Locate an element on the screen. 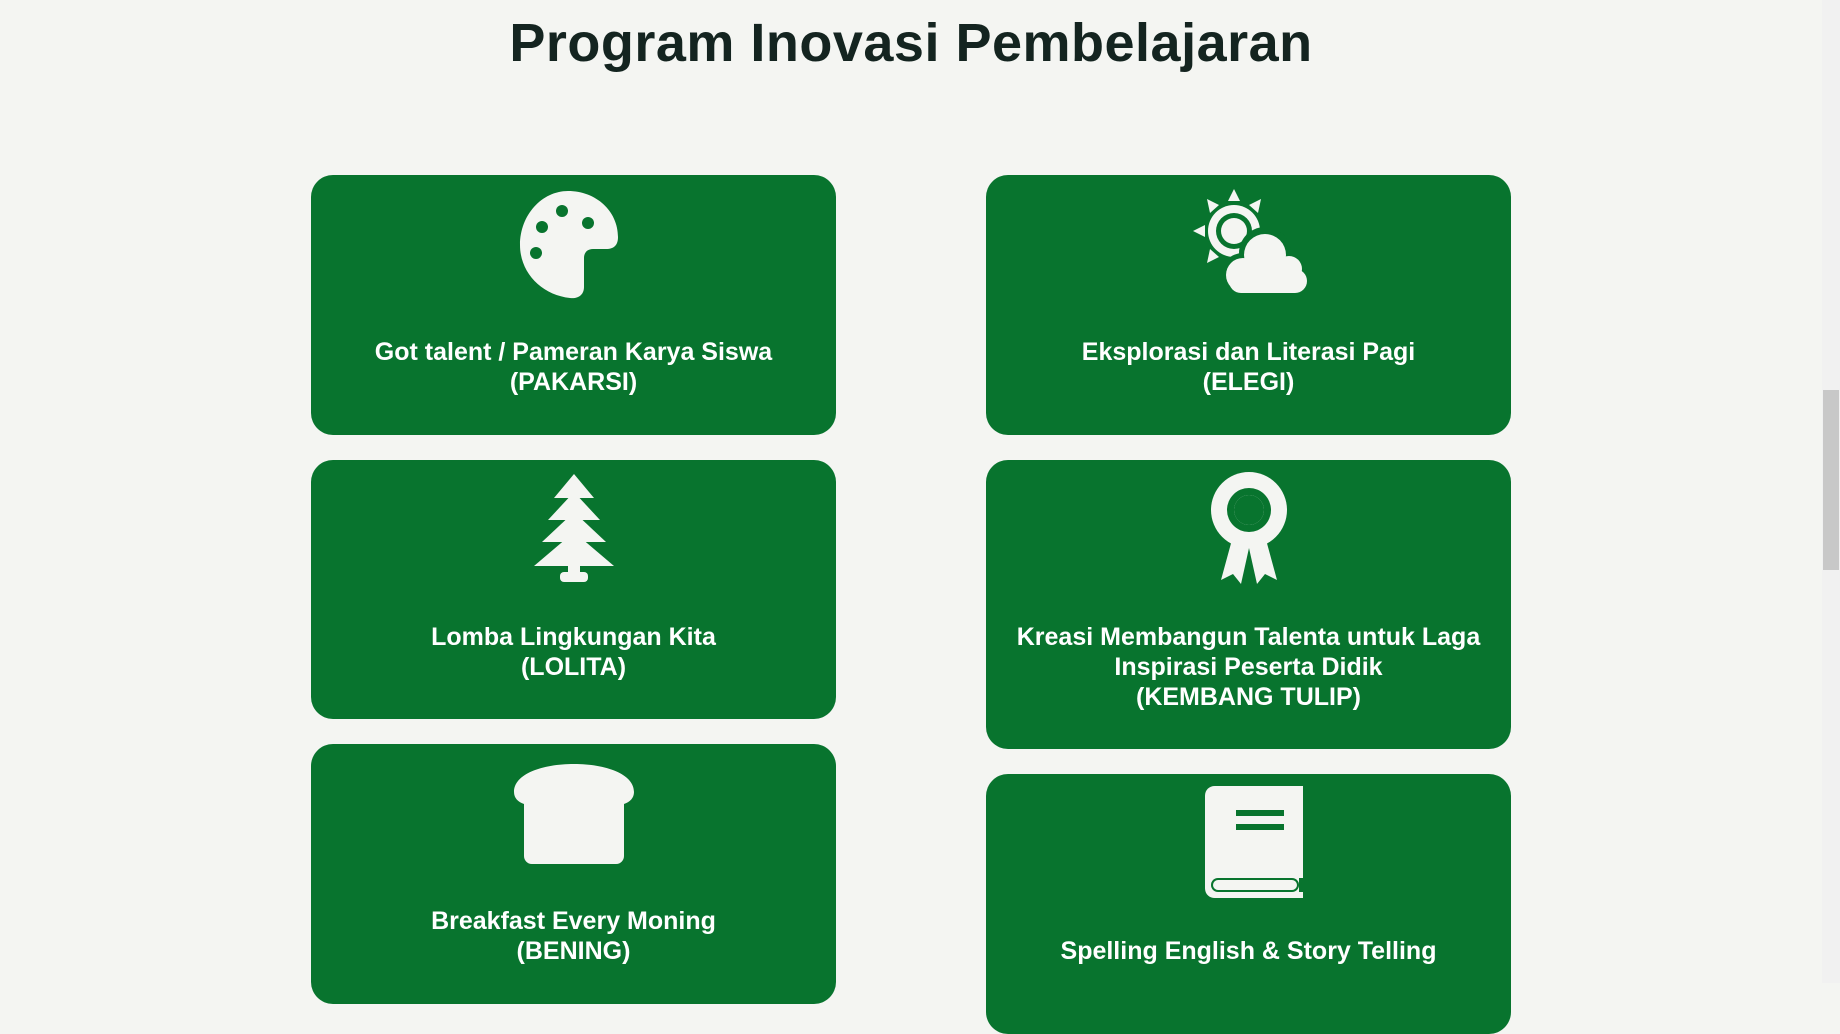  scrollbar is located at coordinates (1831, 491).